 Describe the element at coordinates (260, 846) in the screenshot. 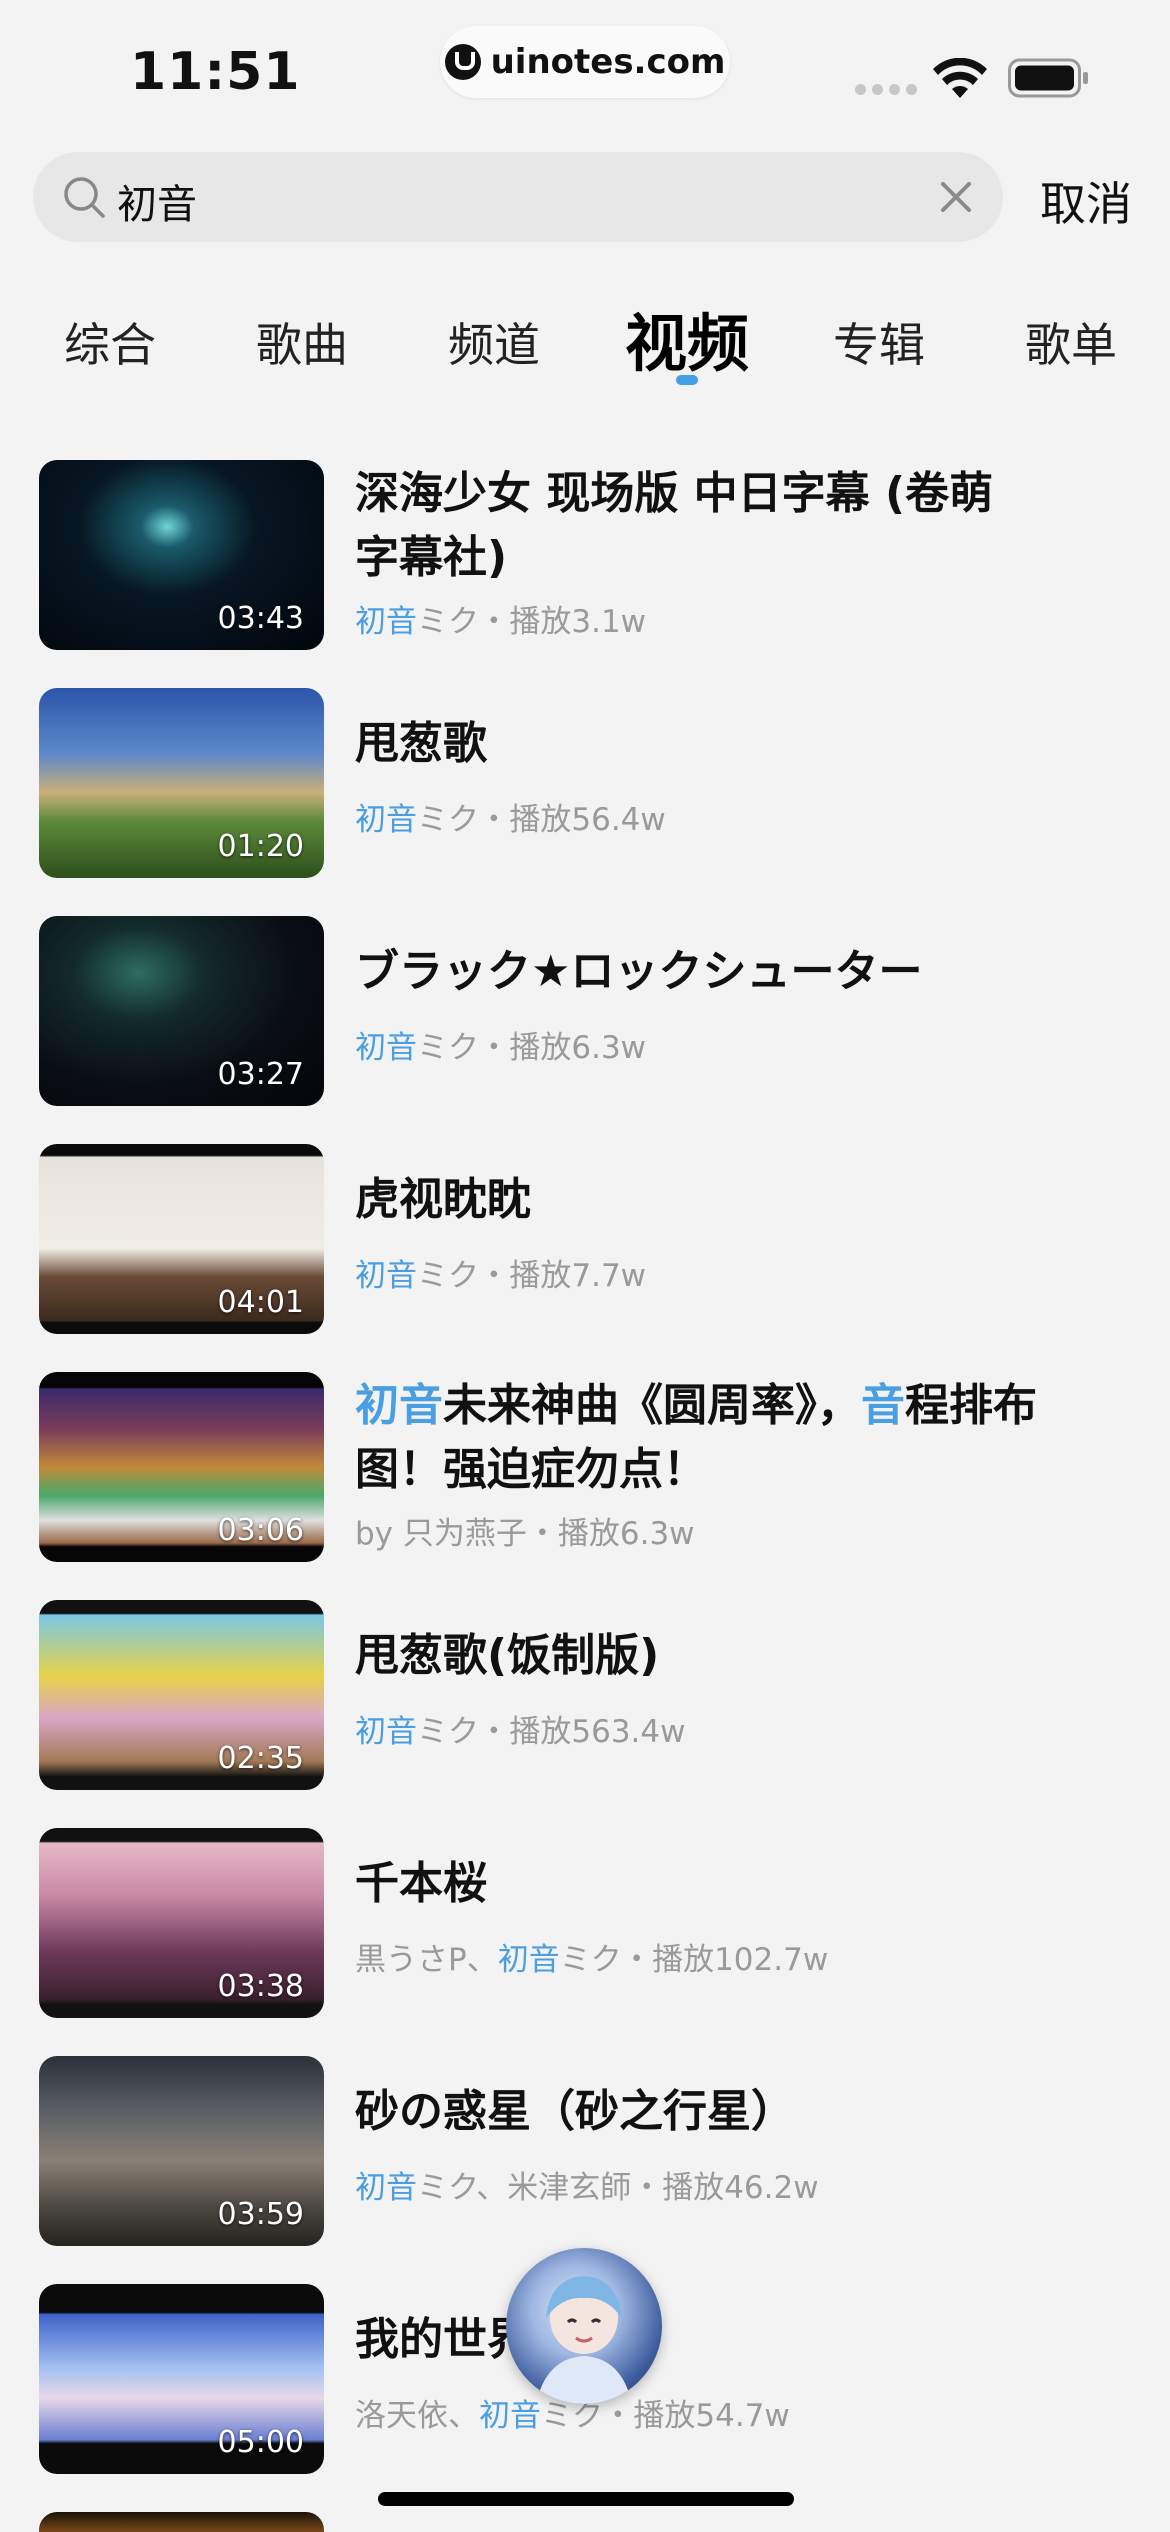

I see `video-duration: 01:20` at that location.